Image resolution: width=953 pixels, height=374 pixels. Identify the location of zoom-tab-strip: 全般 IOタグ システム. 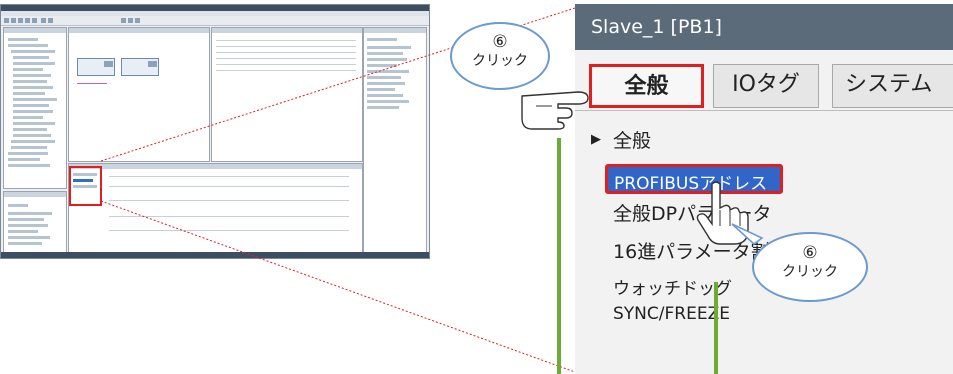
(764, 83).